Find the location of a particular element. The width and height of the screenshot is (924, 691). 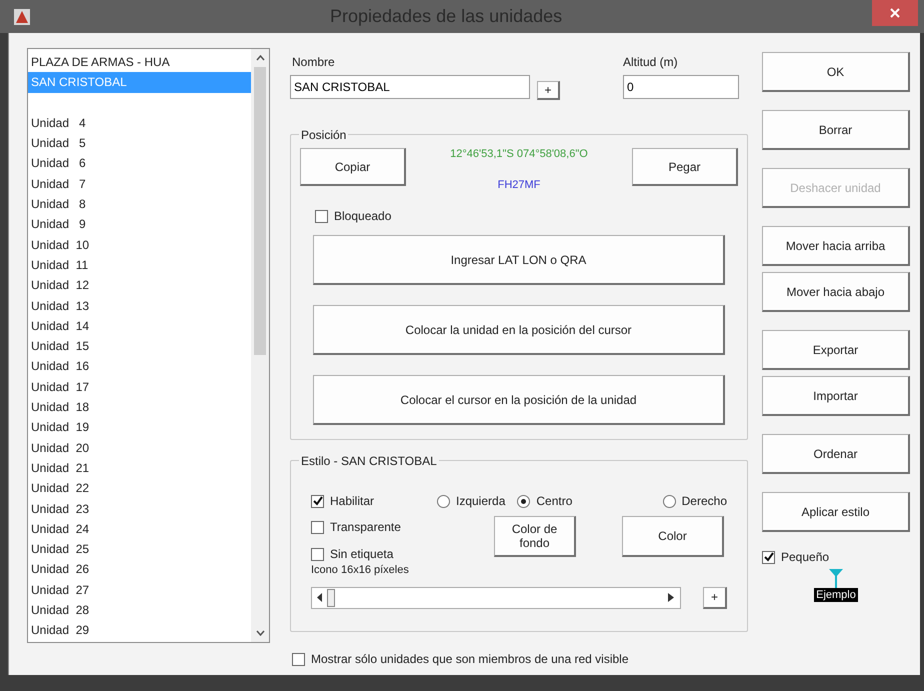

list-item: Unidad 18 is located at coordinates (139, 407).